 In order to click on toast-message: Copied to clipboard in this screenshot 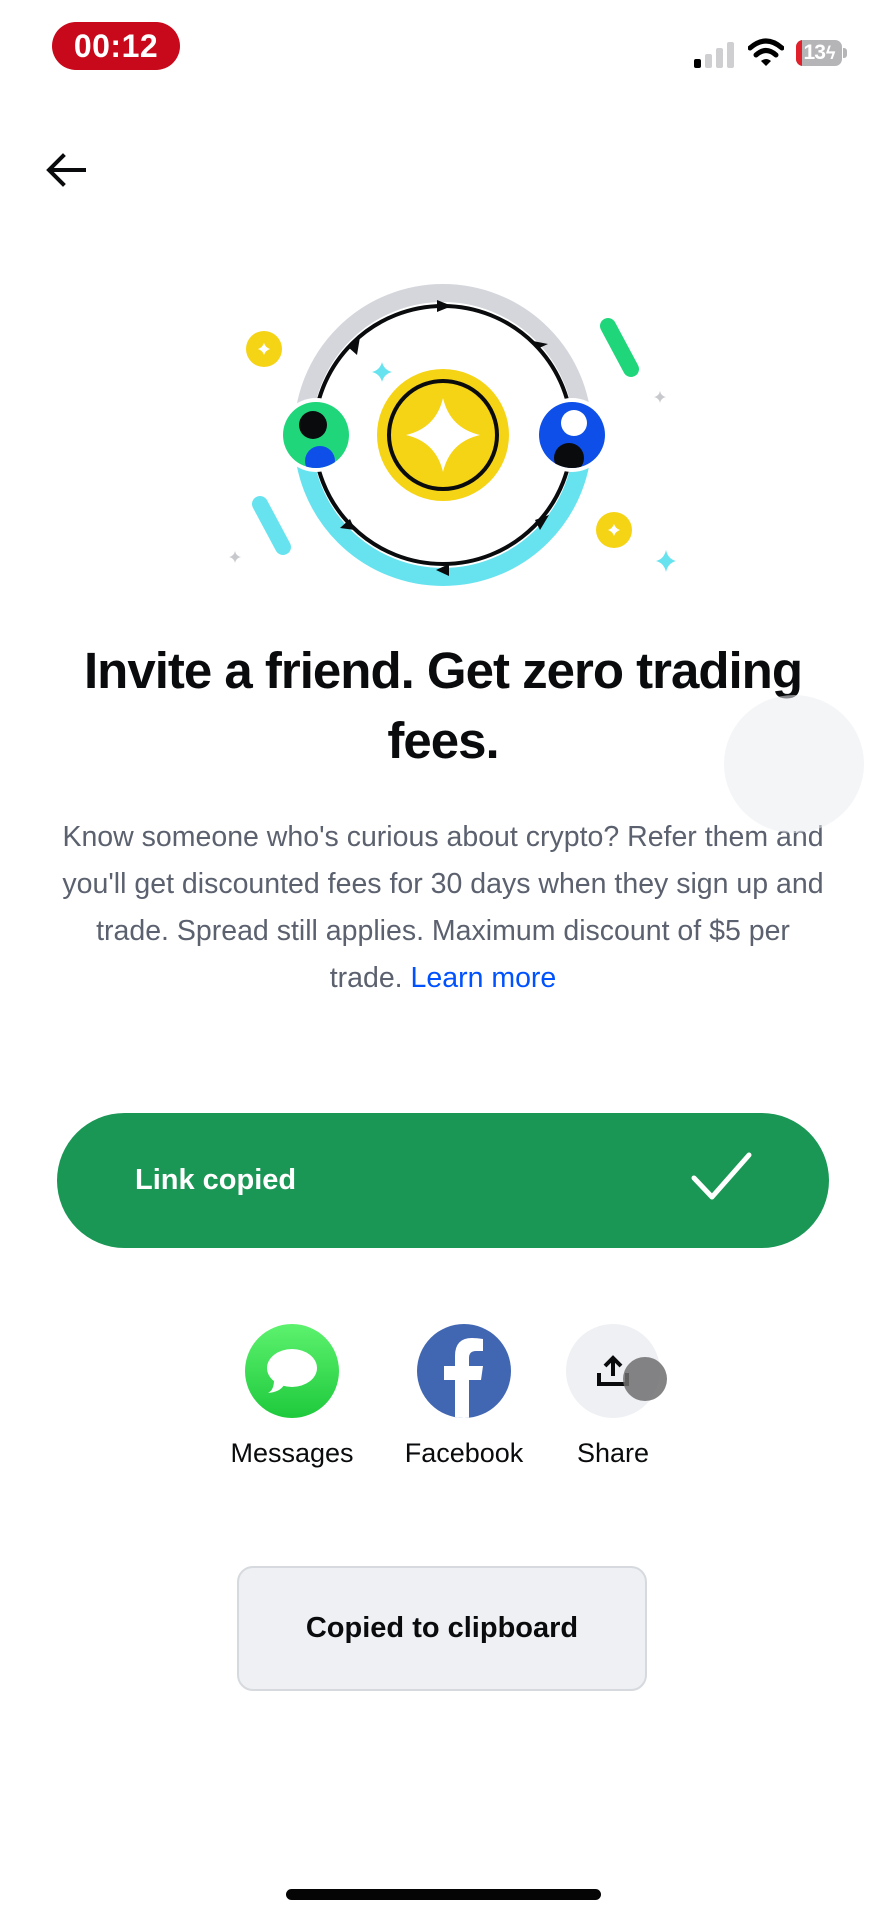, I will do `click(442, 1628)`.